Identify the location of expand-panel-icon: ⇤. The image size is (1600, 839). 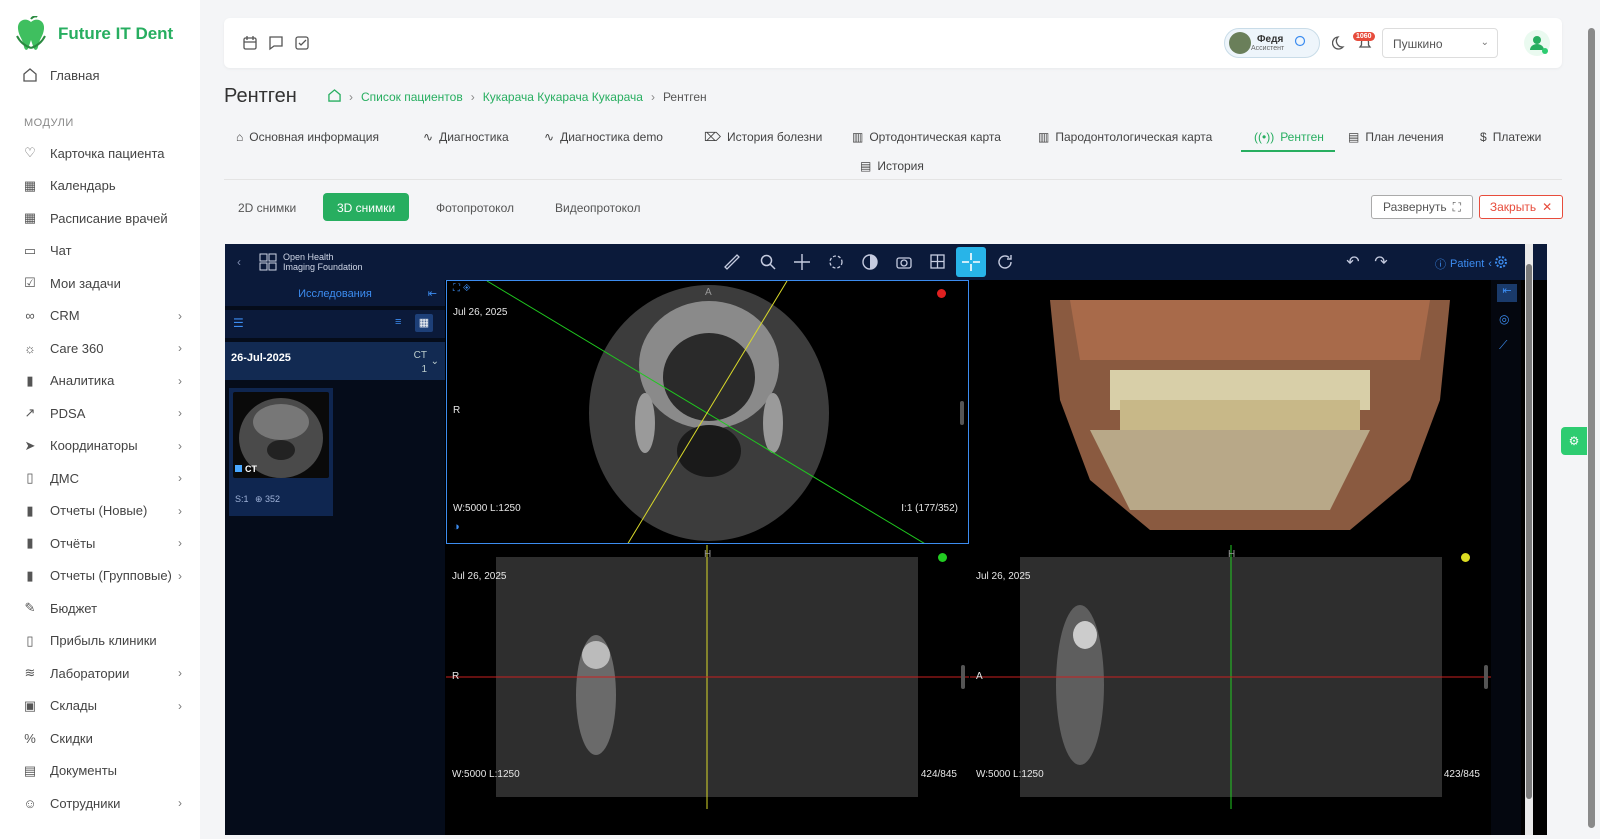
(1507, 293).